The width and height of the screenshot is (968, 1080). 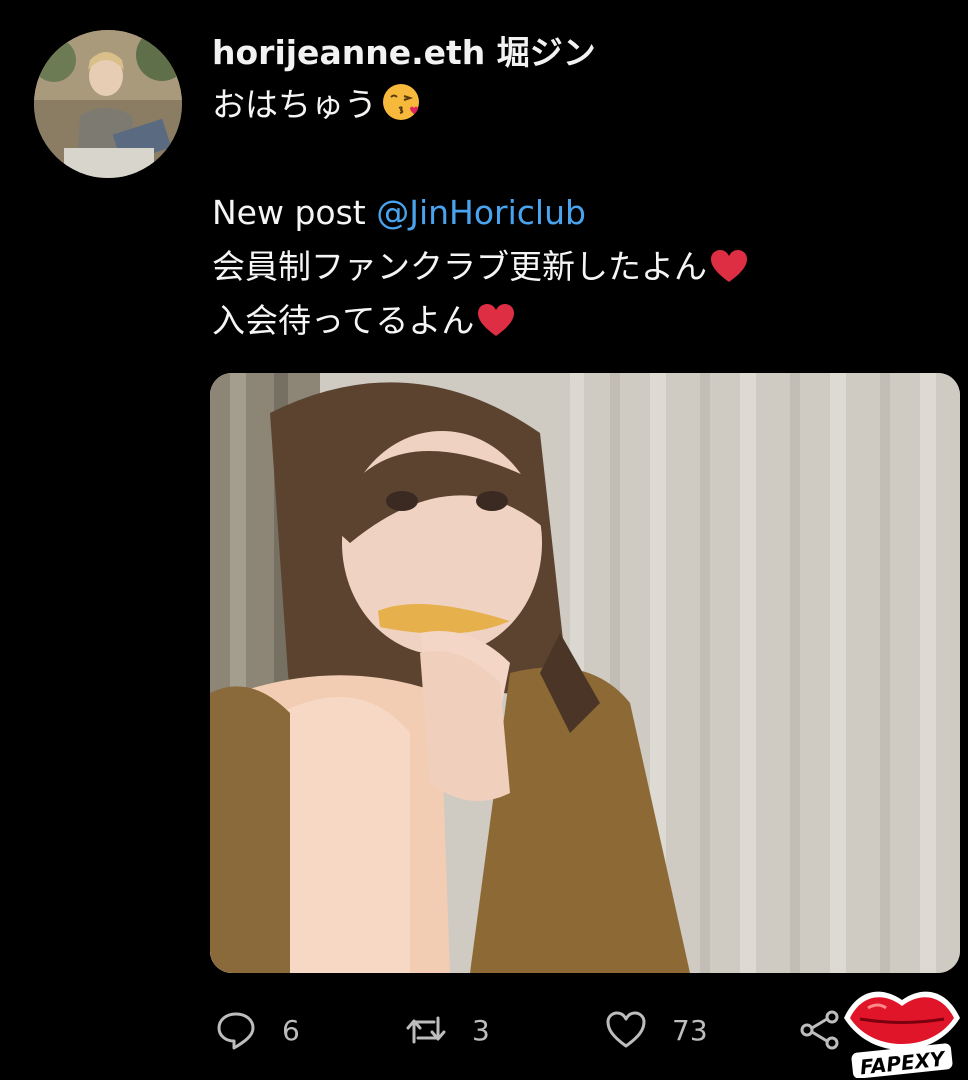 I want to click on avatar, so click(x=108, y=104).